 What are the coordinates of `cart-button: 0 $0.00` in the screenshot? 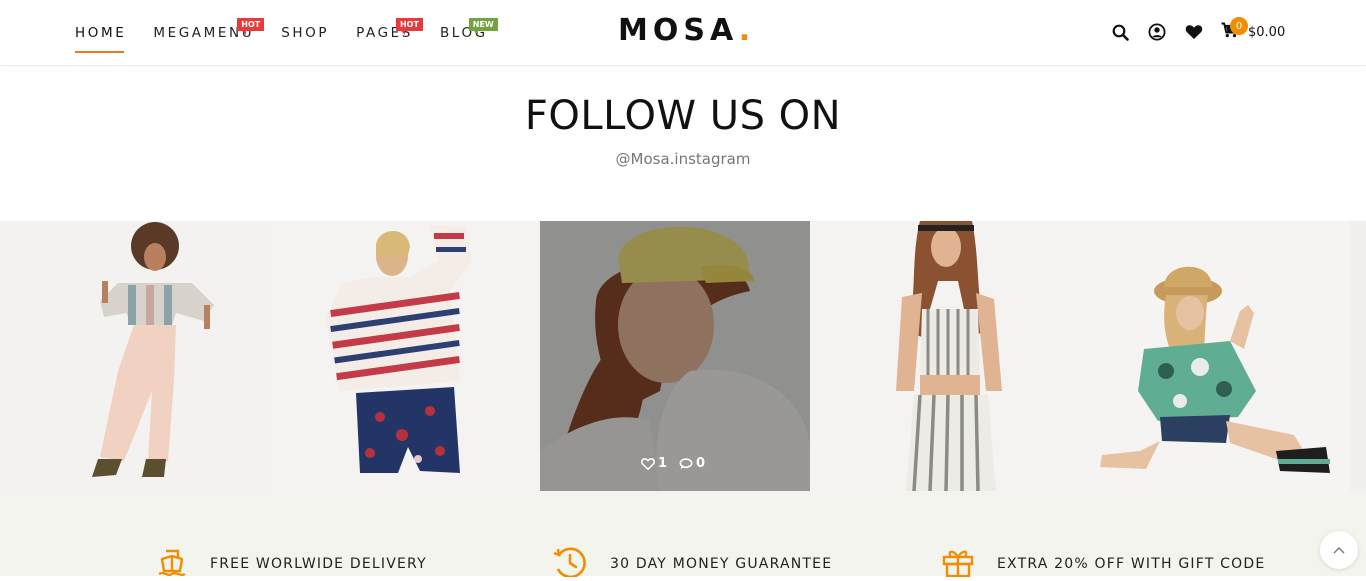 It's located at (1253, 29).